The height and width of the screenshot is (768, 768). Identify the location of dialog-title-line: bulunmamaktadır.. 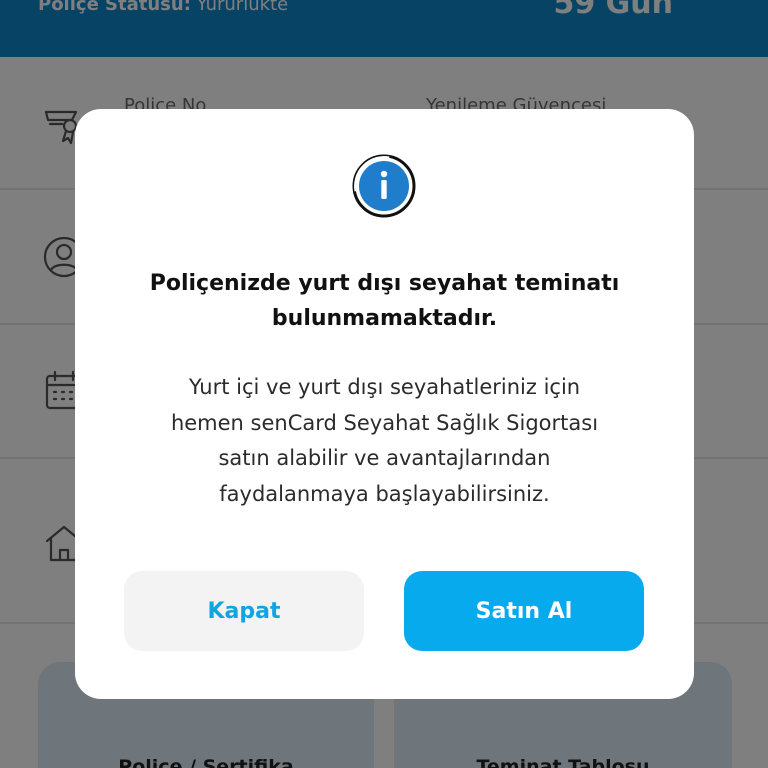
(384, 318).